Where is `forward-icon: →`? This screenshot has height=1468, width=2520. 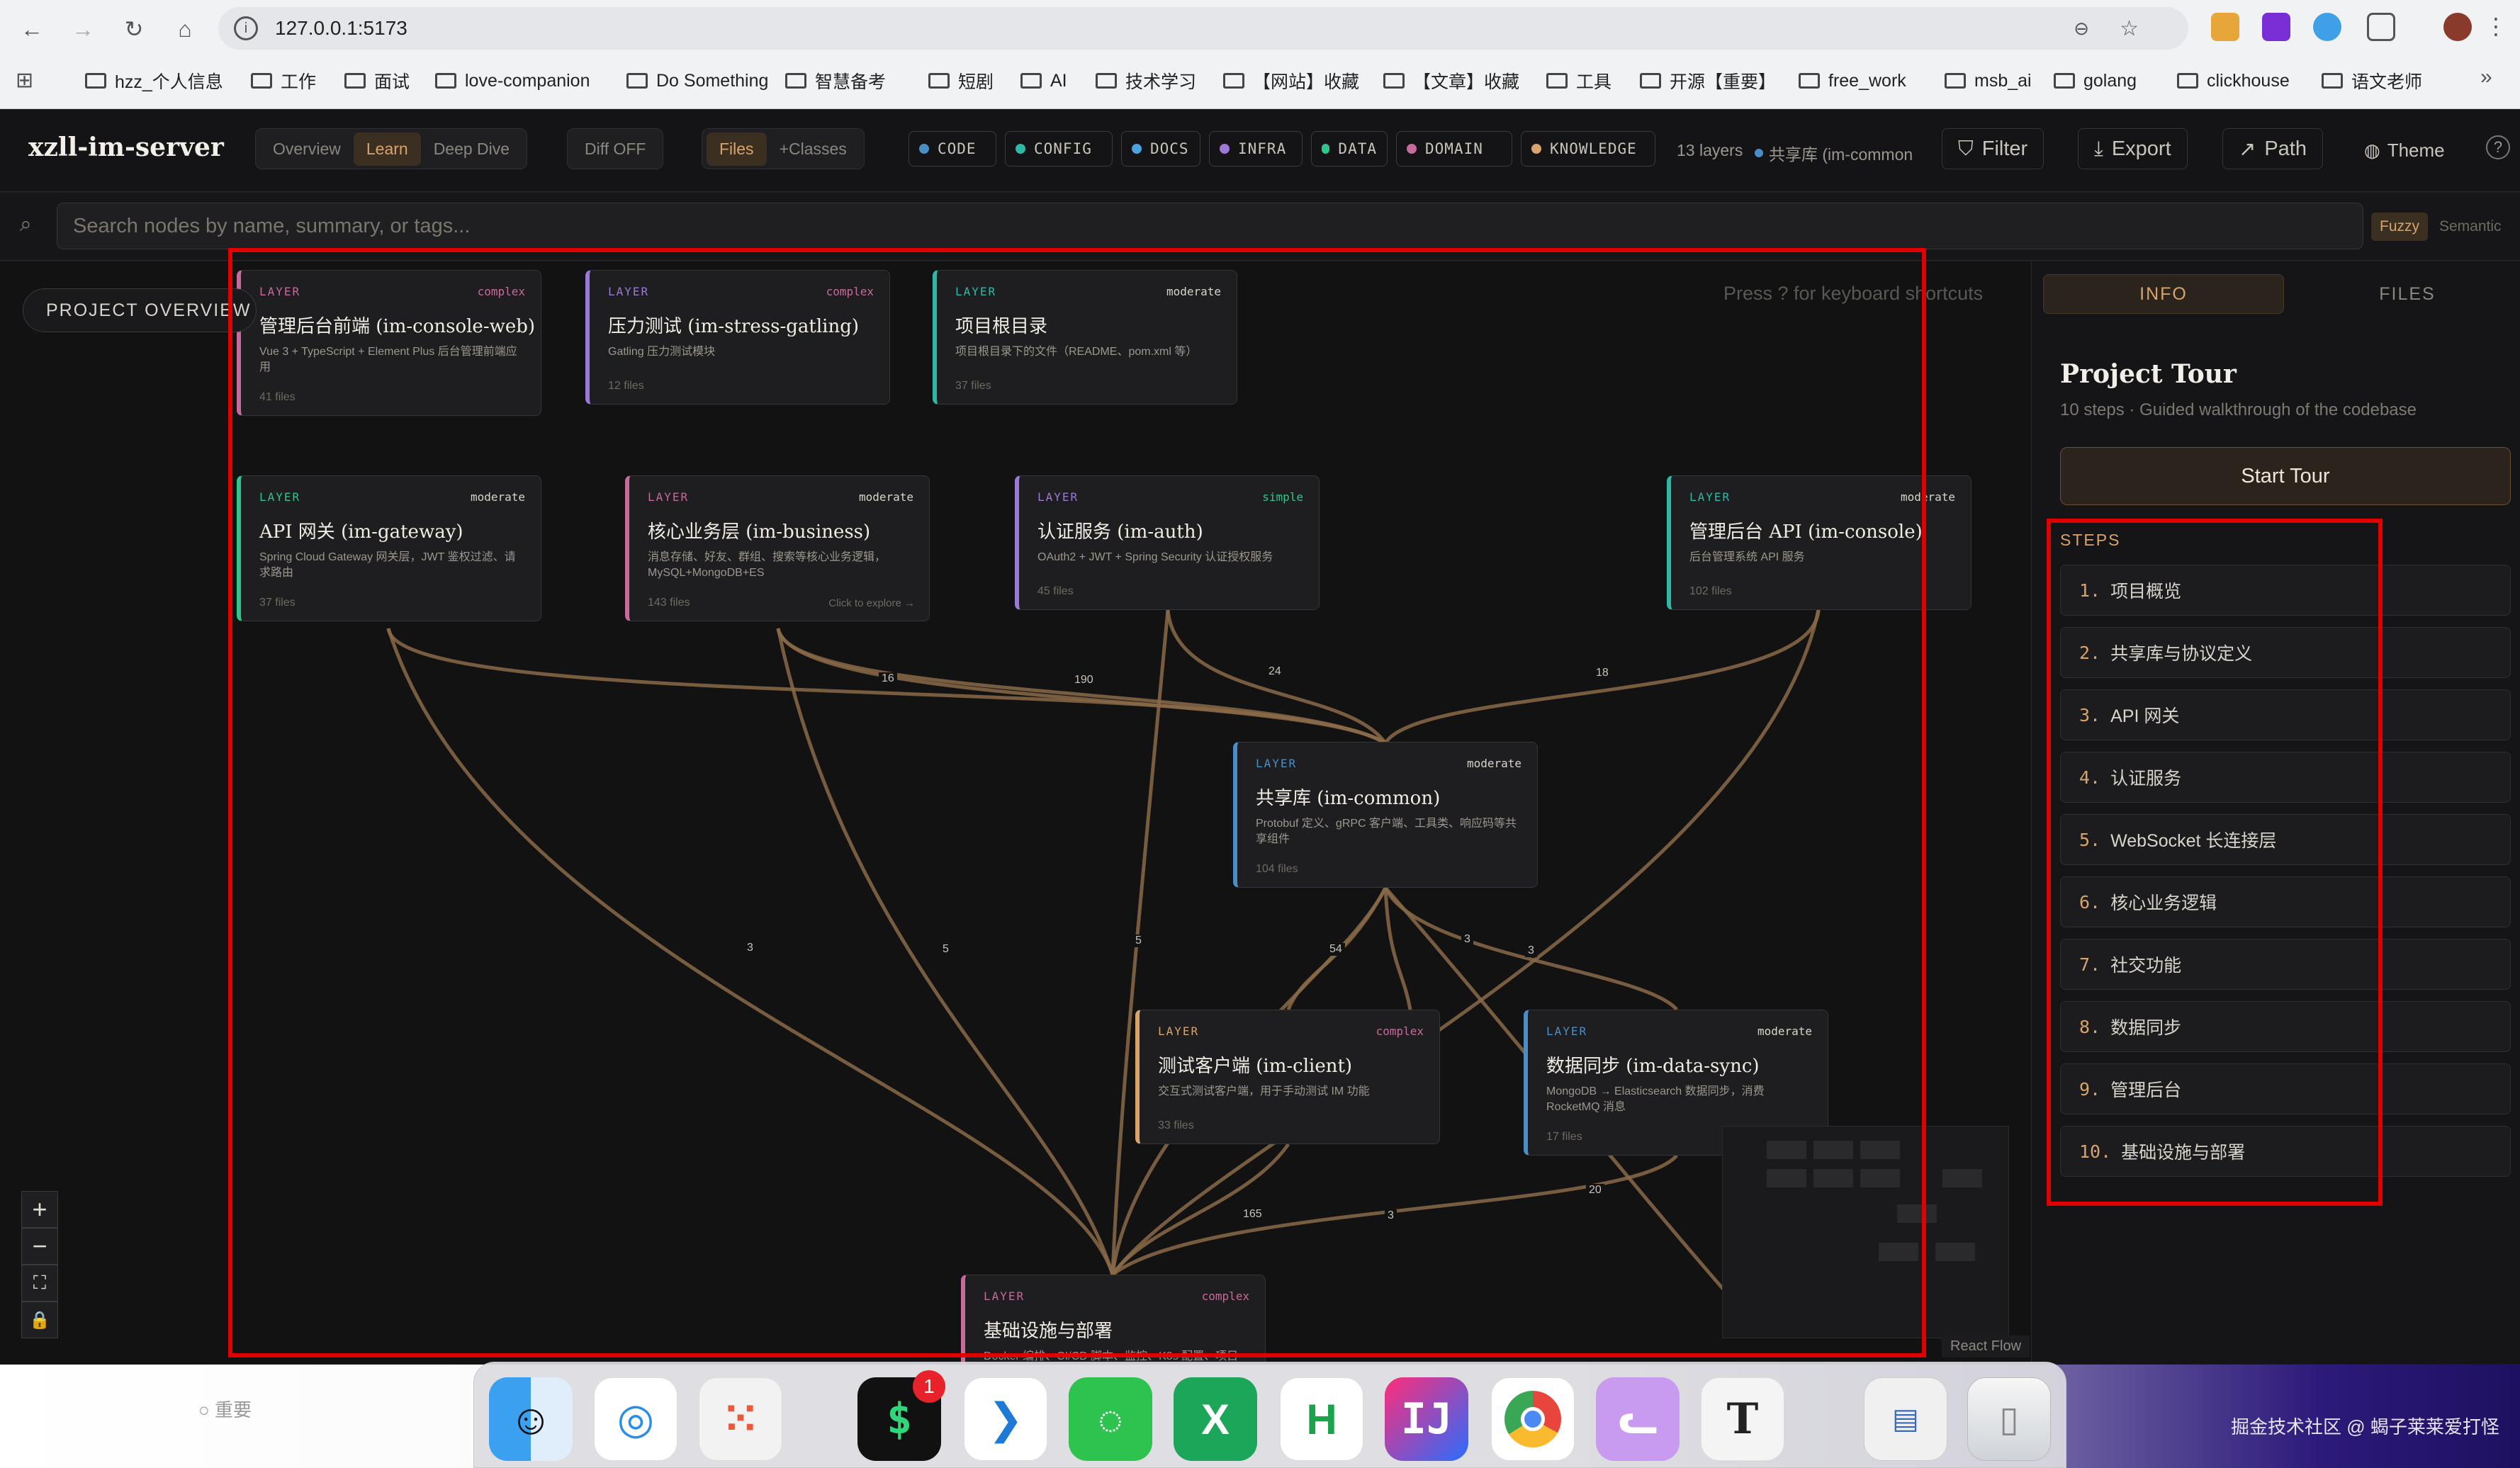 forward-icon: → is located at coordinates (83, 29).